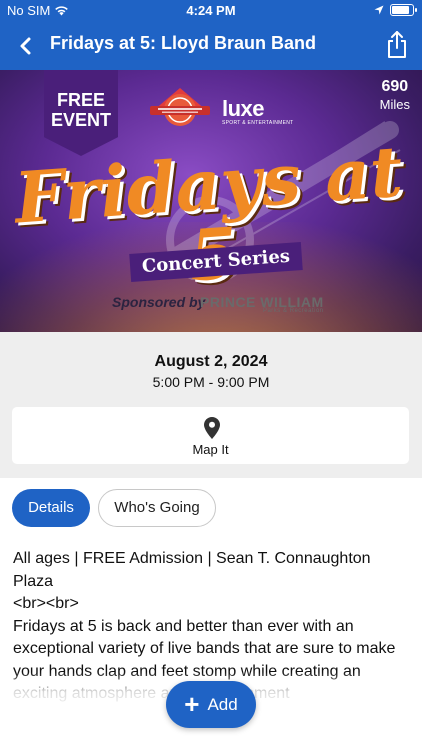  I want to click on luxe-logo: luxe SPORT & ENTERTAINMENT, so click(258, 111).